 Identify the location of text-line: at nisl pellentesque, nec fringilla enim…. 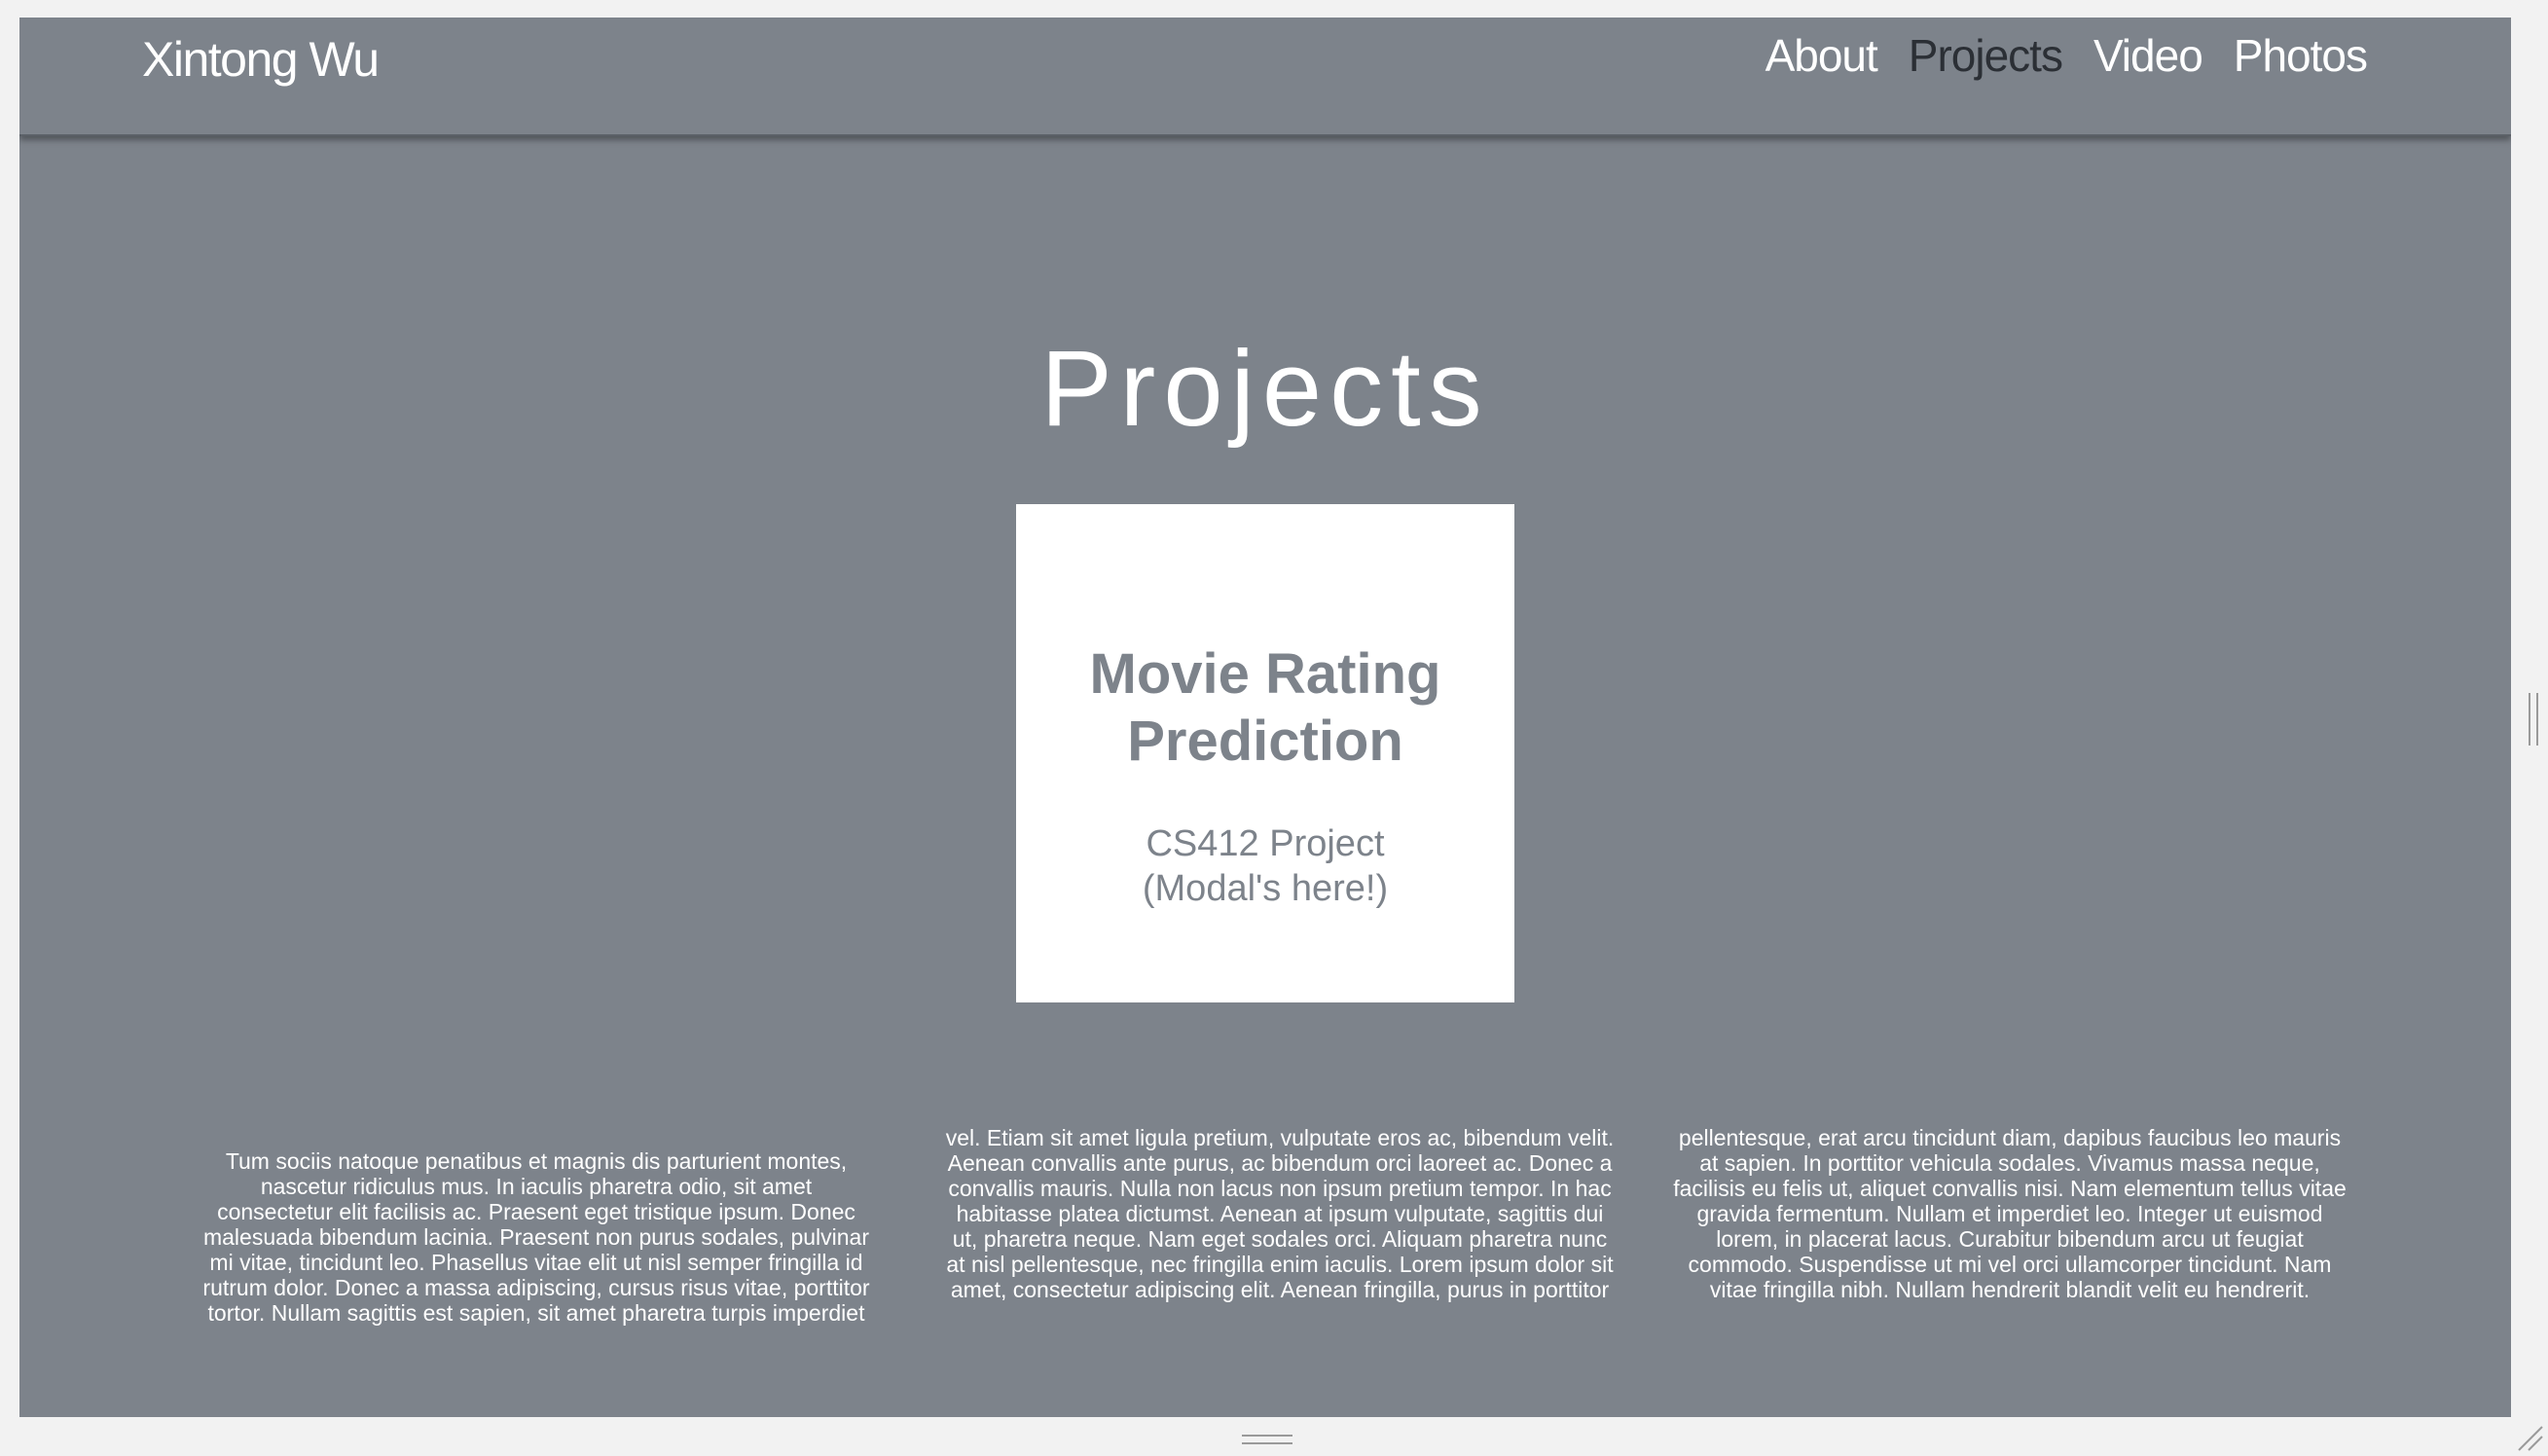
(1280, 1264).